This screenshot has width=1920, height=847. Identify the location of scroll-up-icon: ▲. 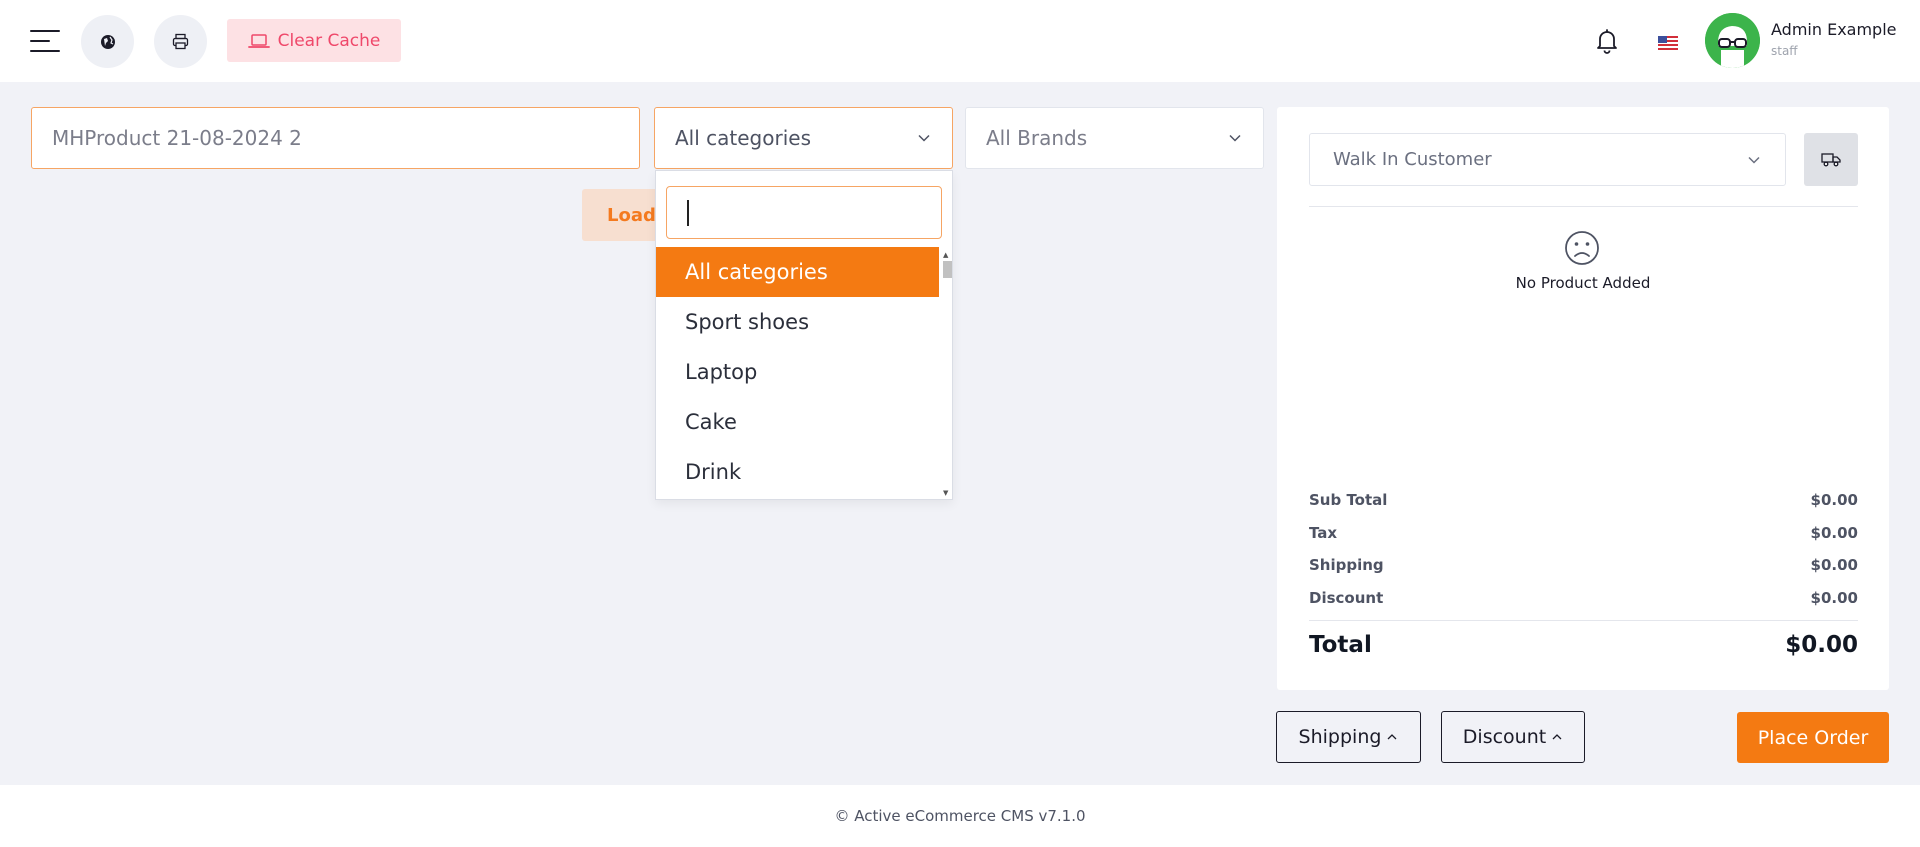
(945, 255).